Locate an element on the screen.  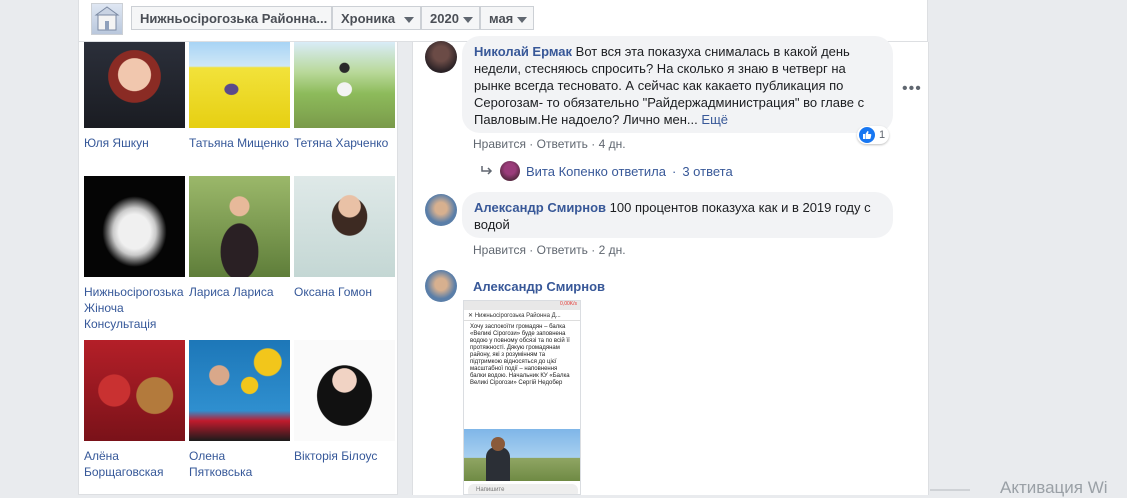
divider is located at coordinates (950, 490).